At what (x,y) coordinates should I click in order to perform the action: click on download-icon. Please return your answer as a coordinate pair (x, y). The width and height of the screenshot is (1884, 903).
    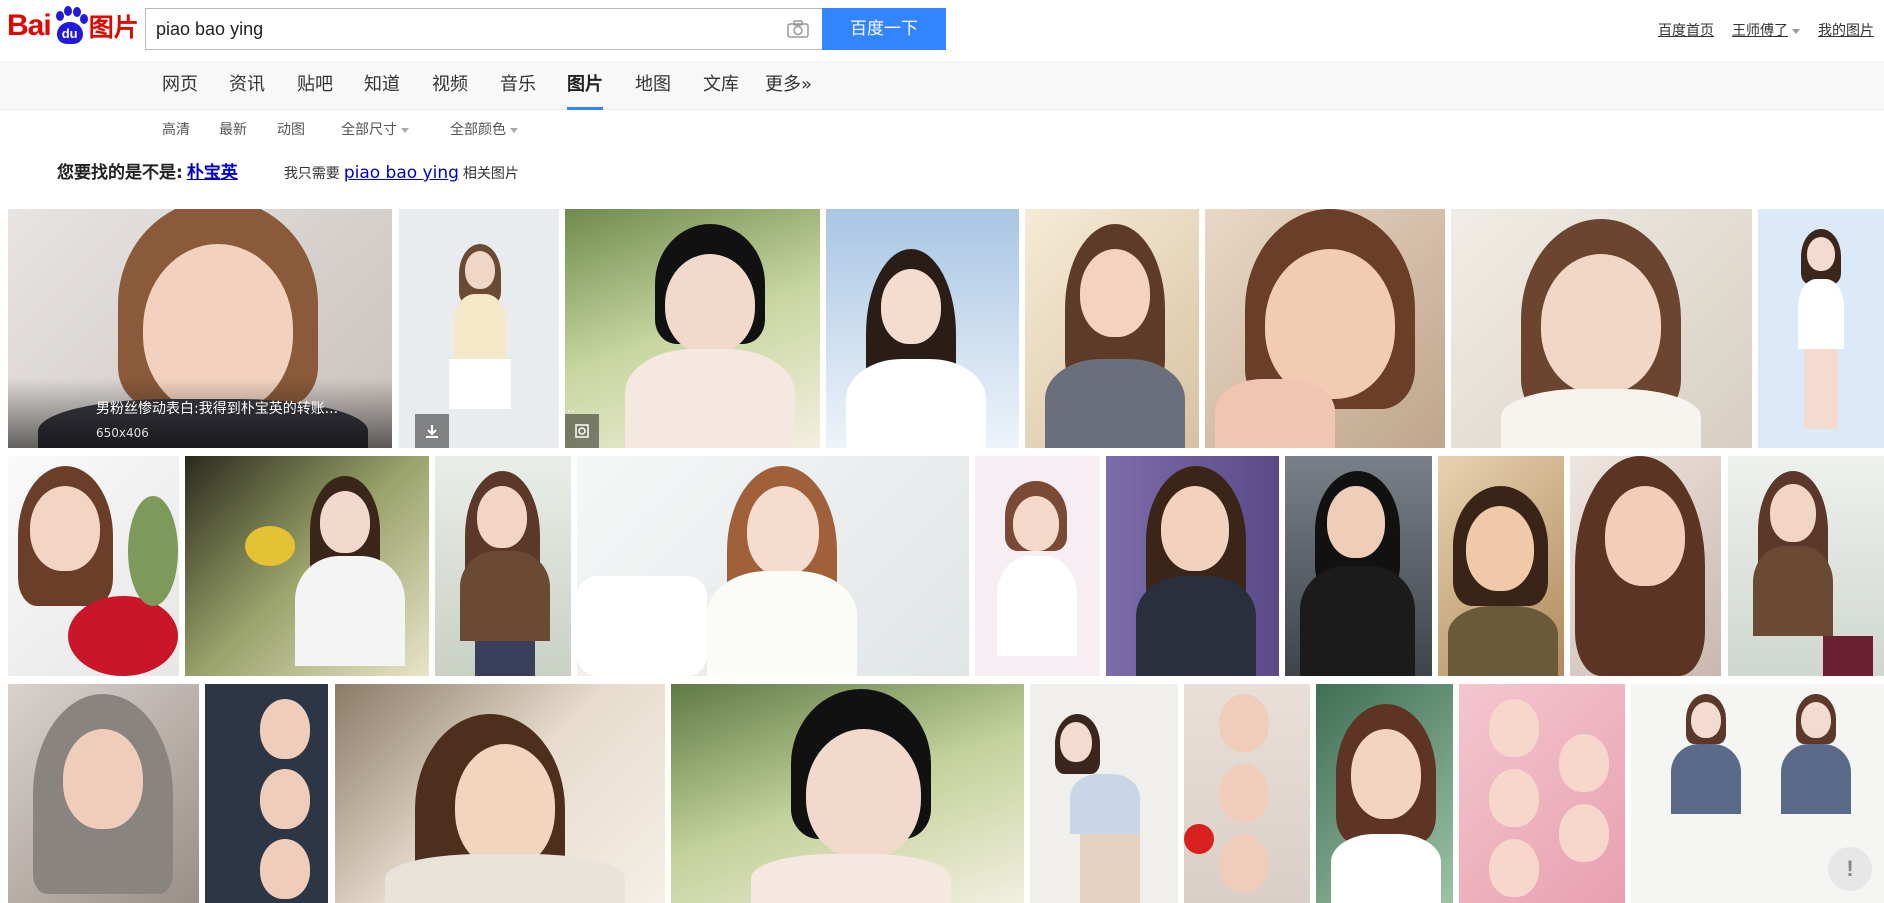
    Looking at the image, I should click on (432, 431).